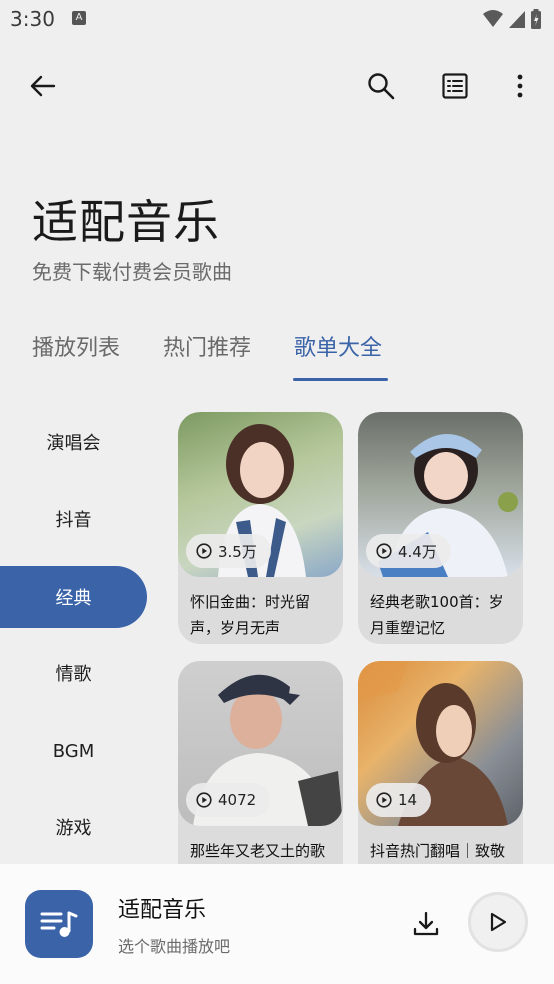 This screenshot has height=984, width=554. Describe the element at coordinates (408, 800) in the screenshot. I see `play-count: 14` at that location.